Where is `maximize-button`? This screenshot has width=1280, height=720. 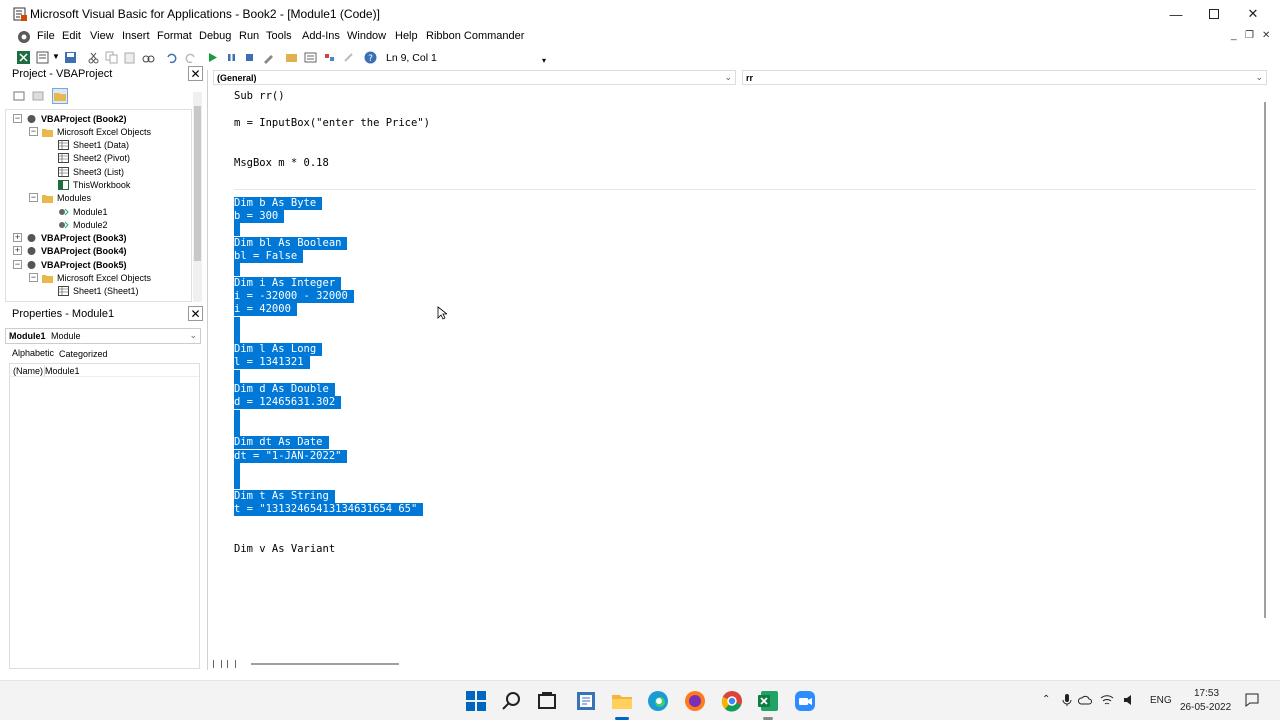
maximize-button is located at coordinates (1214, 14).